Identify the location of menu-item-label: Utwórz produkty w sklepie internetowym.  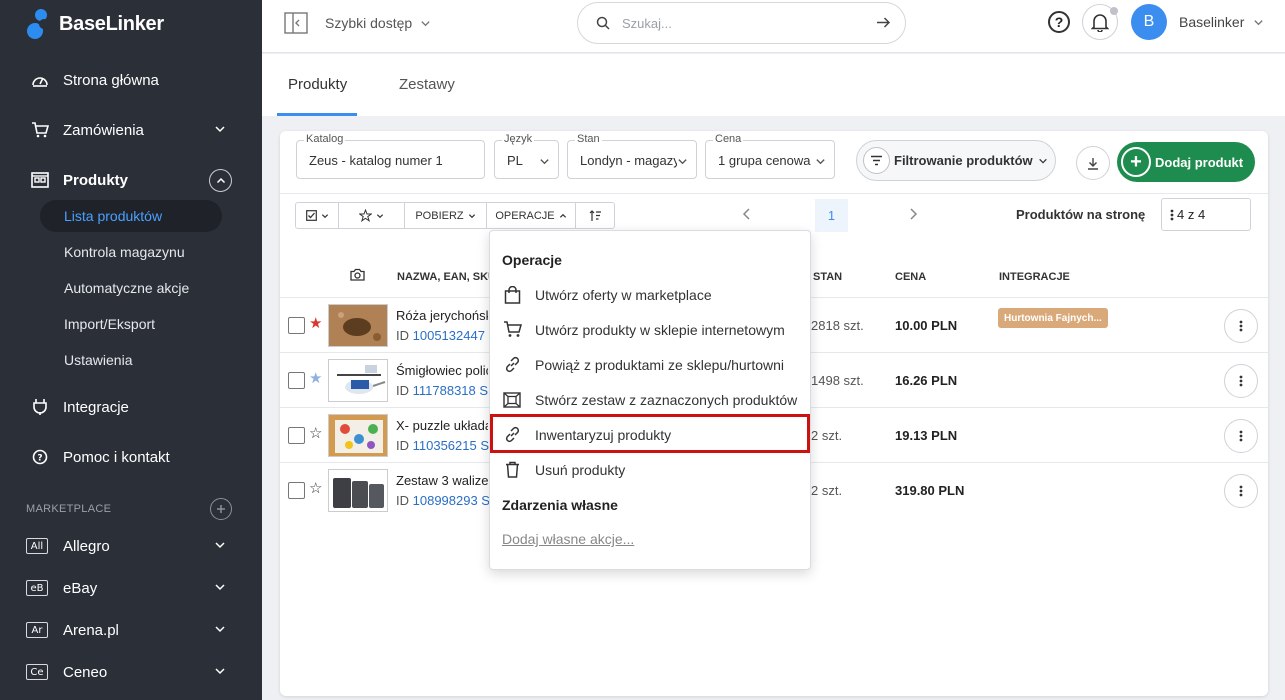
(660, 329).